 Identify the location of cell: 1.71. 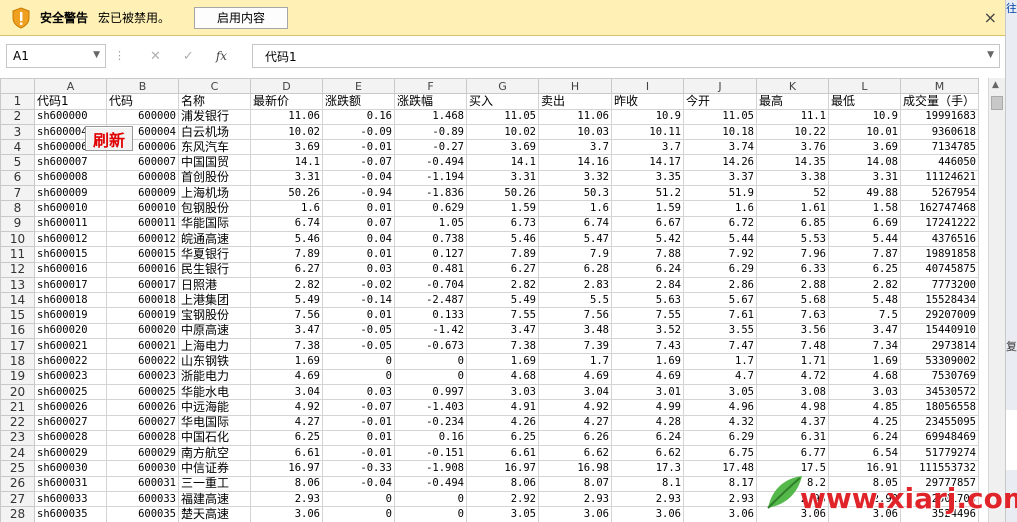
(792, 361).